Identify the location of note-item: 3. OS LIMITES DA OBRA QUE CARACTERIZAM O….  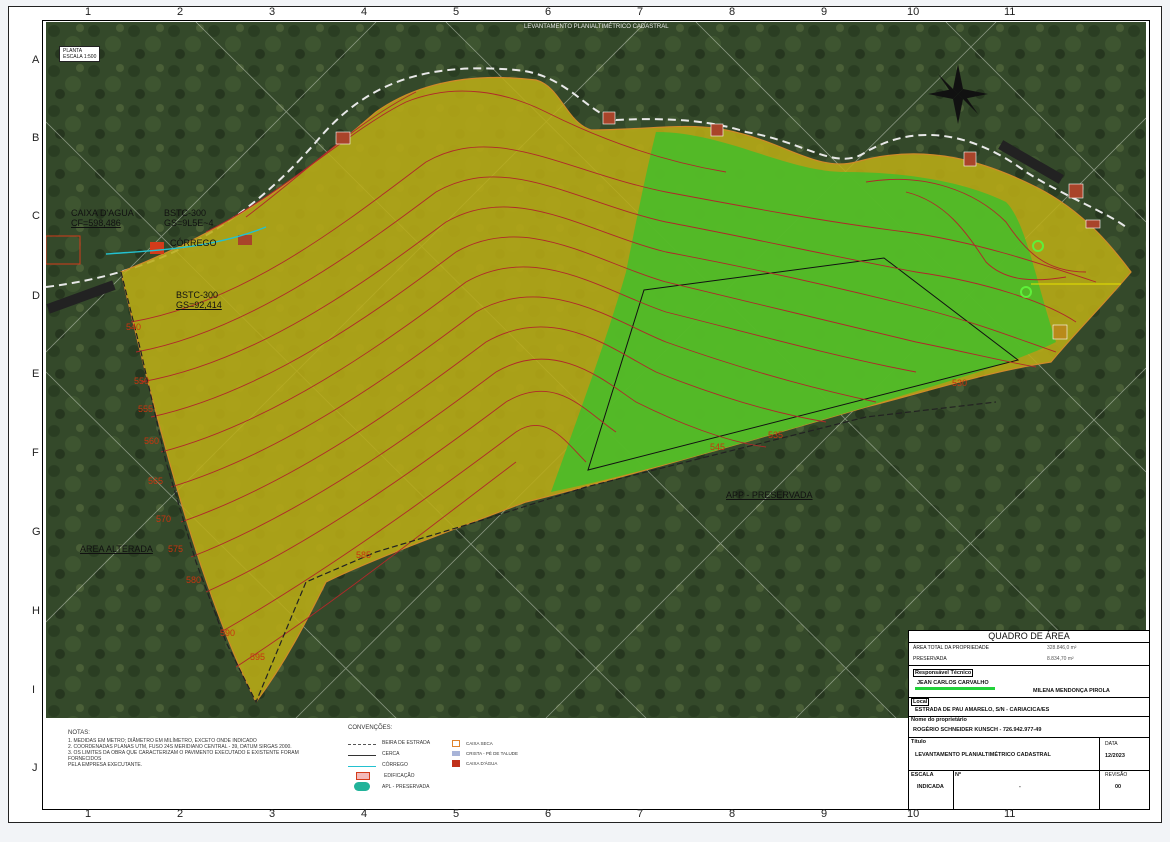
(183, 756).